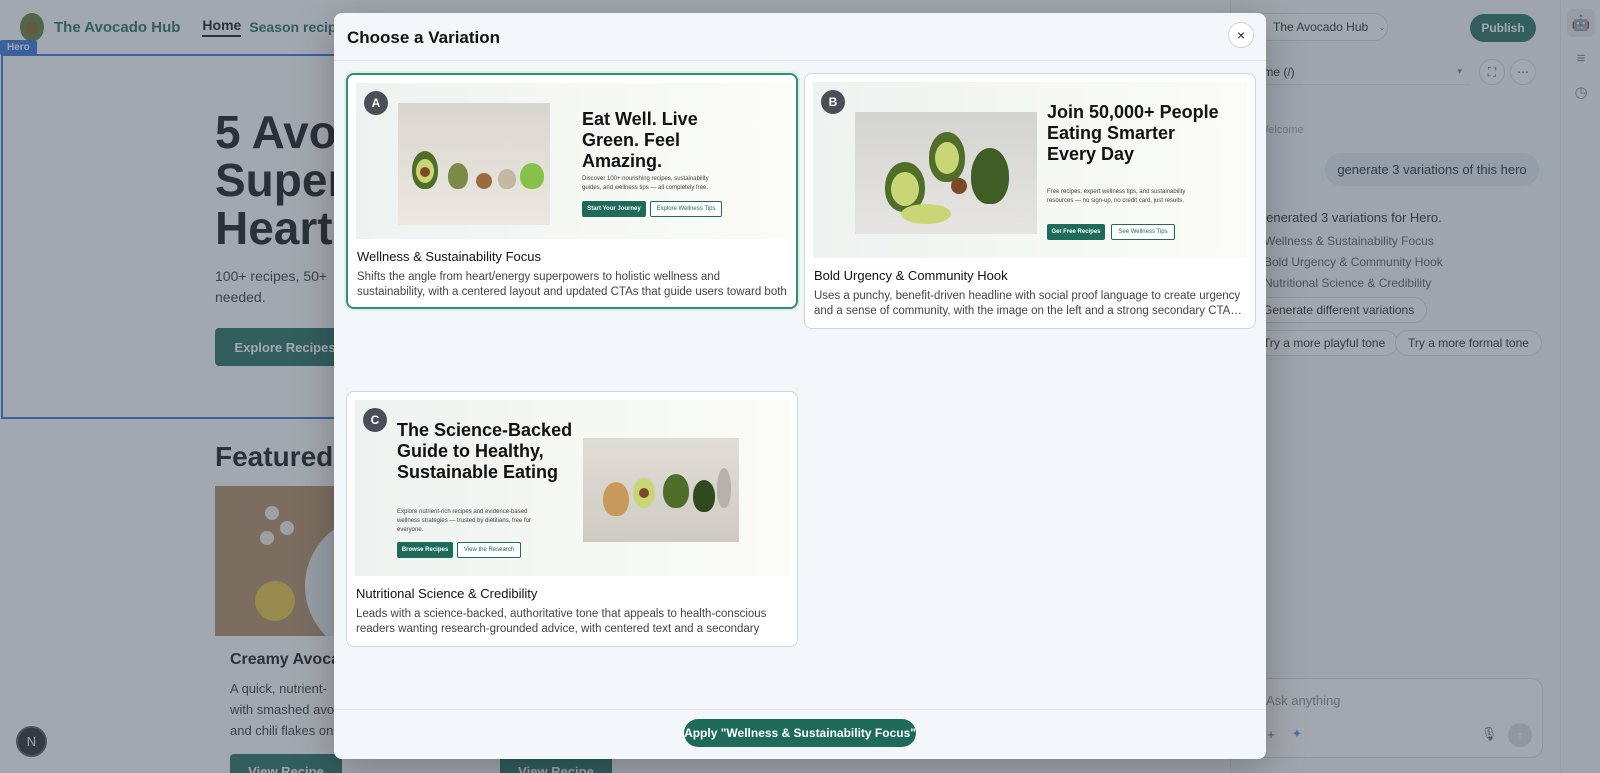 Image resolution: width=1600 pixels, height=773 pixels. I want to click on modal-header: Choose a Variation ×, so click(800, 37).